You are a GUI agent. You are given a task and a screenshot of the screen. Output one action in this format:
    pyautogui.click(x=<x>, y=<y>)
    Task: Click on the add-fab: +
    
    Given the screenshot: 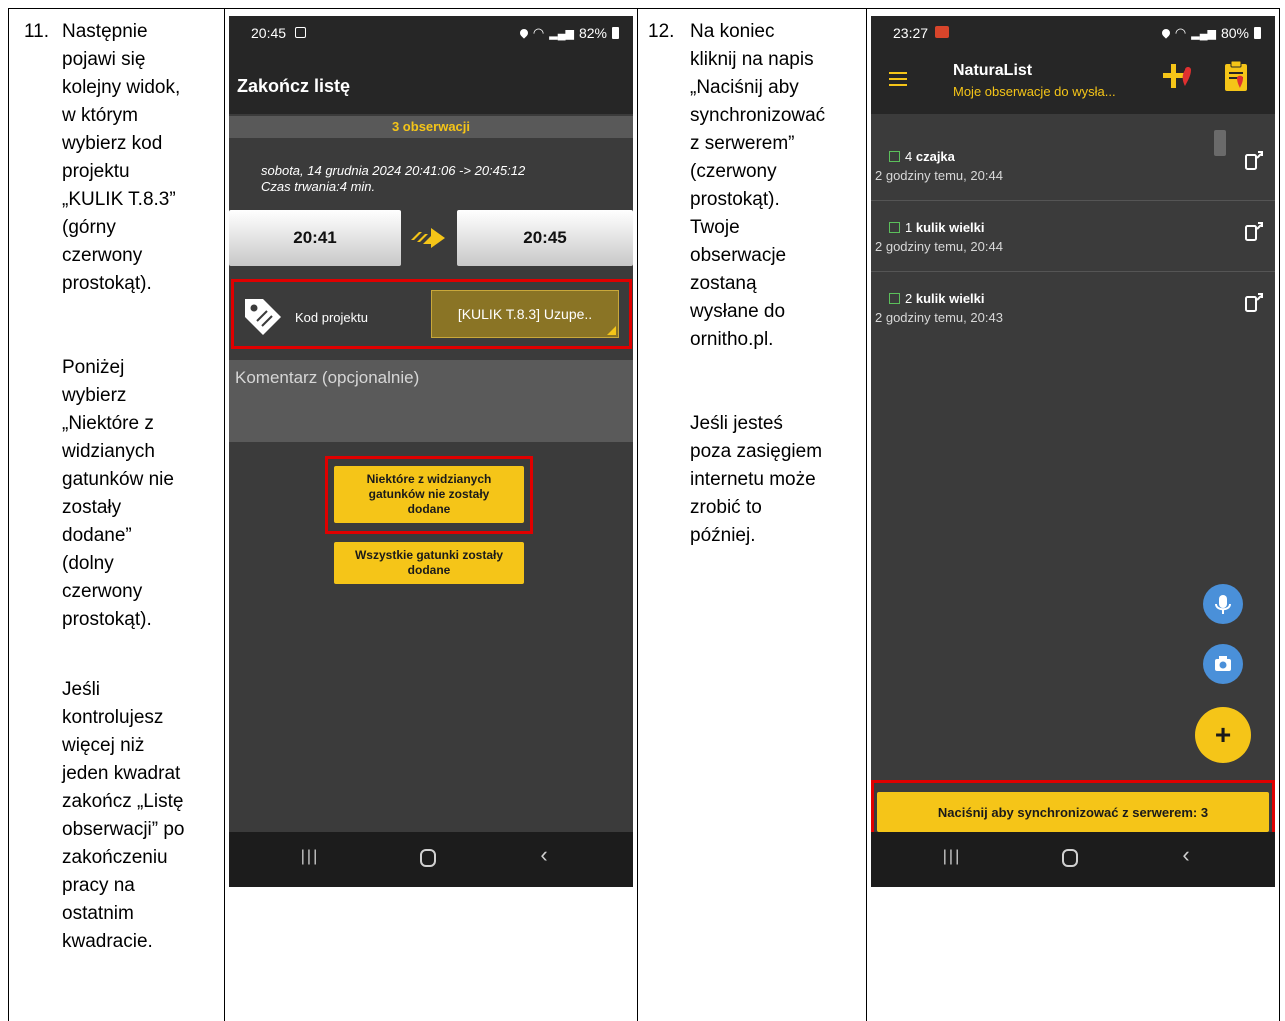 What is the action you would take?
    pyautogui.click(x=1223, y=735)
    